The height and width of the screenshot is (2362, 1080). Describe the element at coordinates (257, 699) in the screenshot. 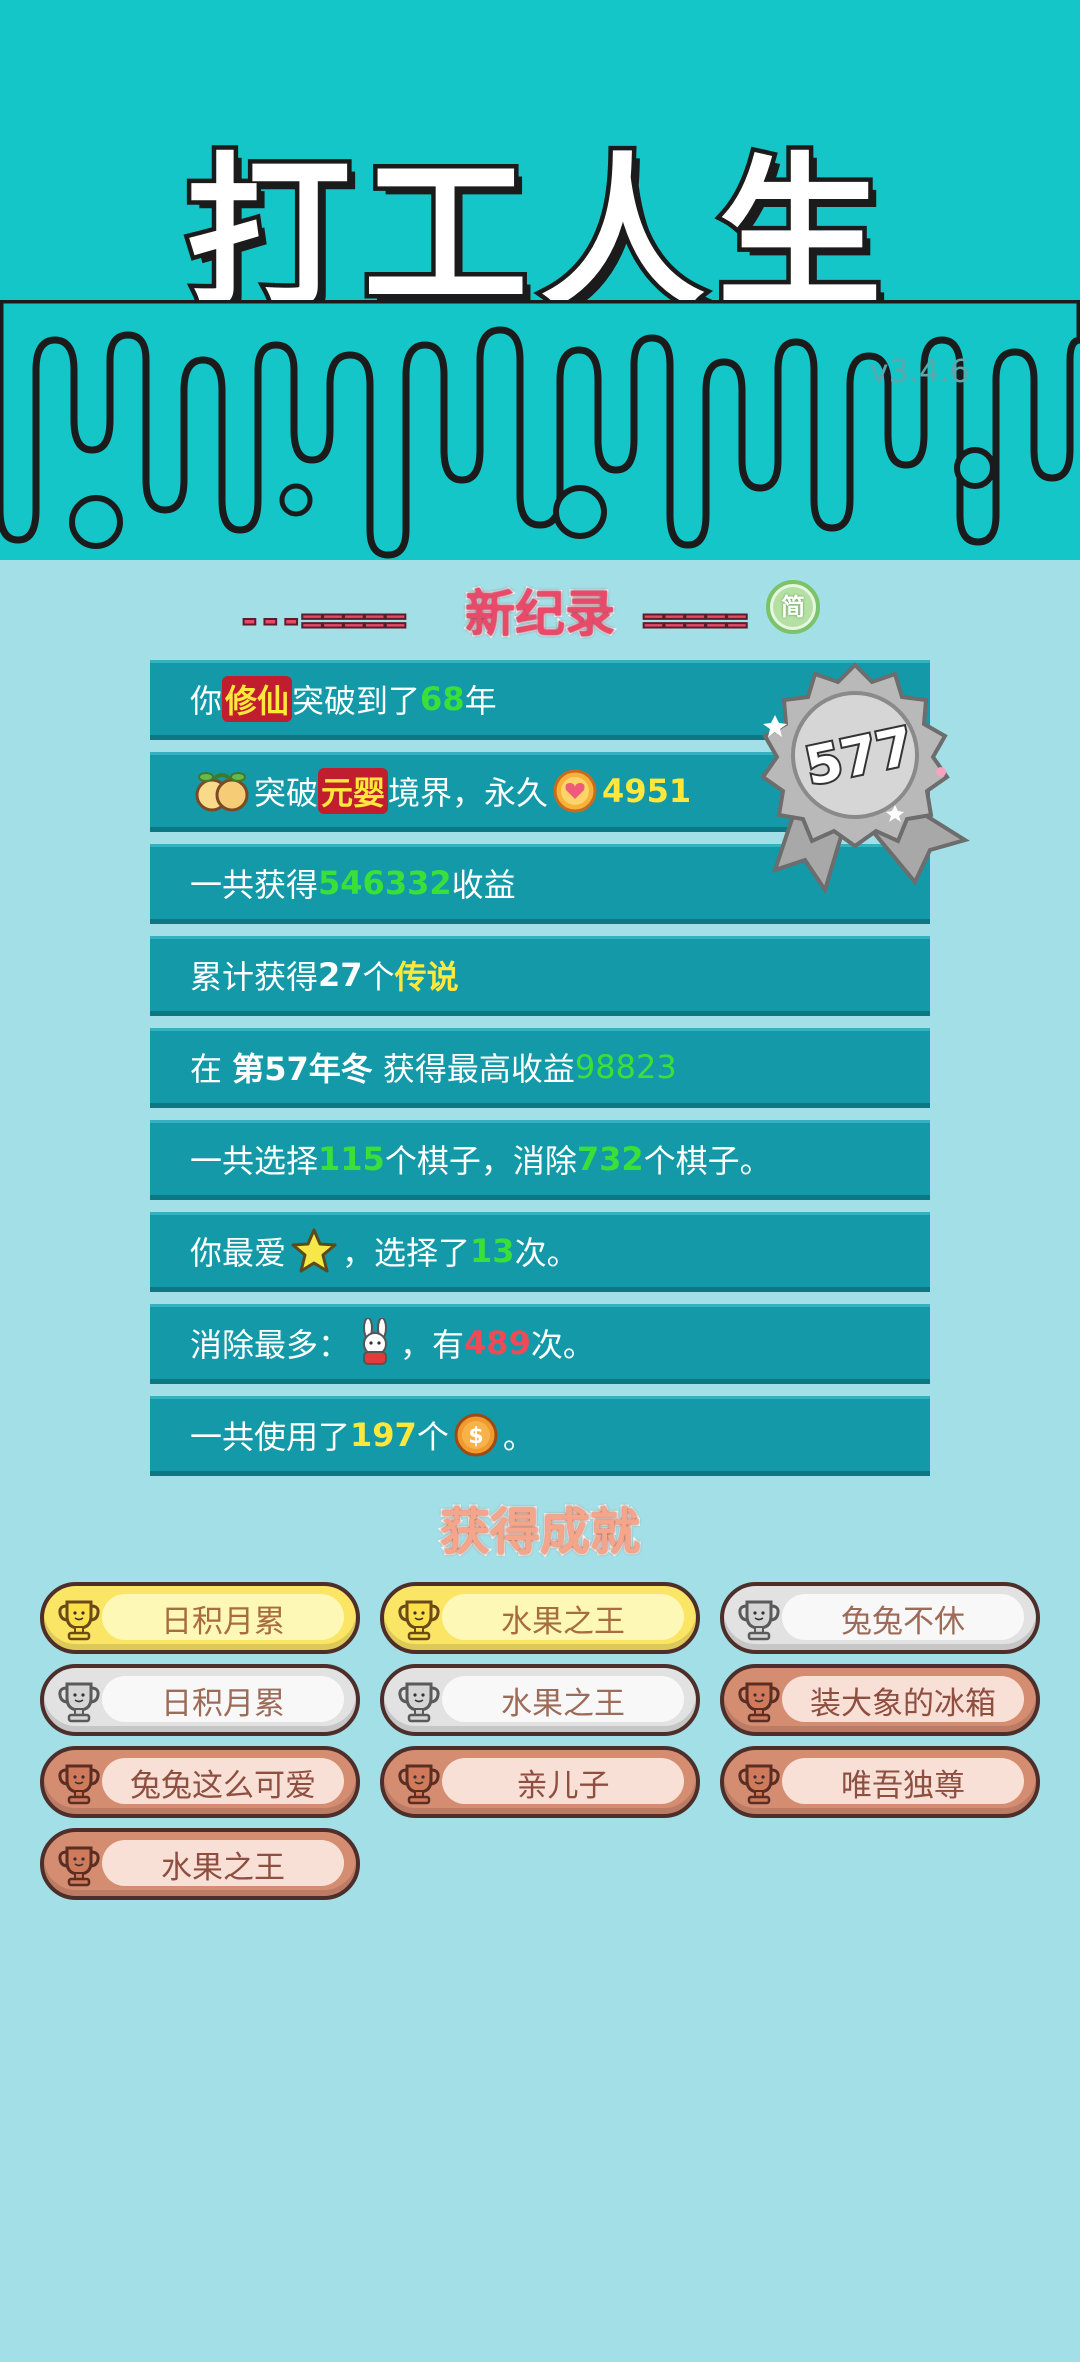

I see `stat-keyword: 修仙` at that location.